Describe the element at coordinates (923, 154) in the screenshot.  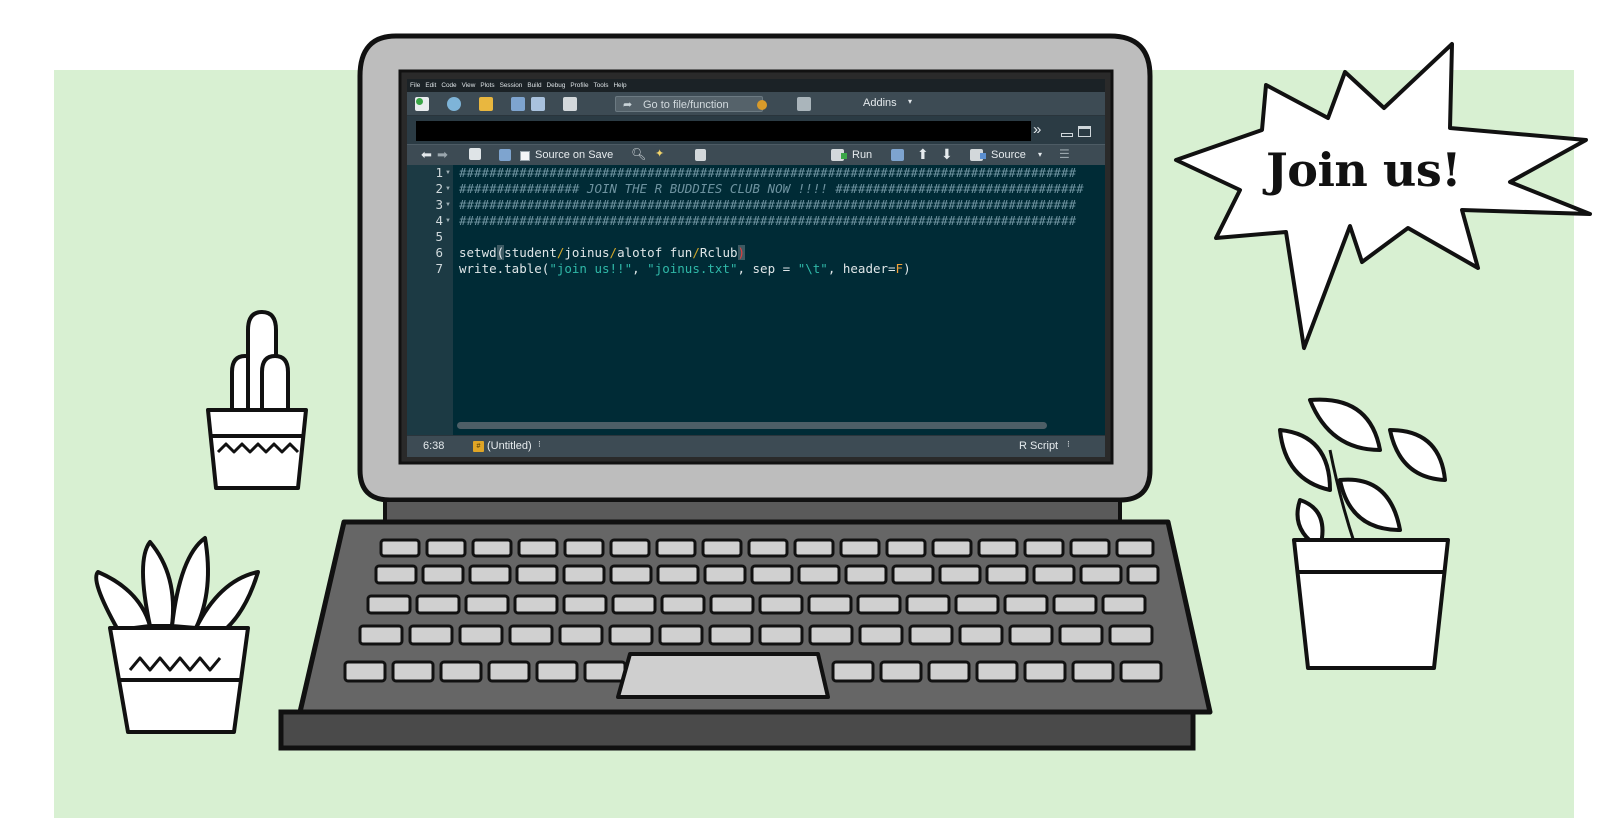
I see `up-arrow-icon: ⬆` at that location.